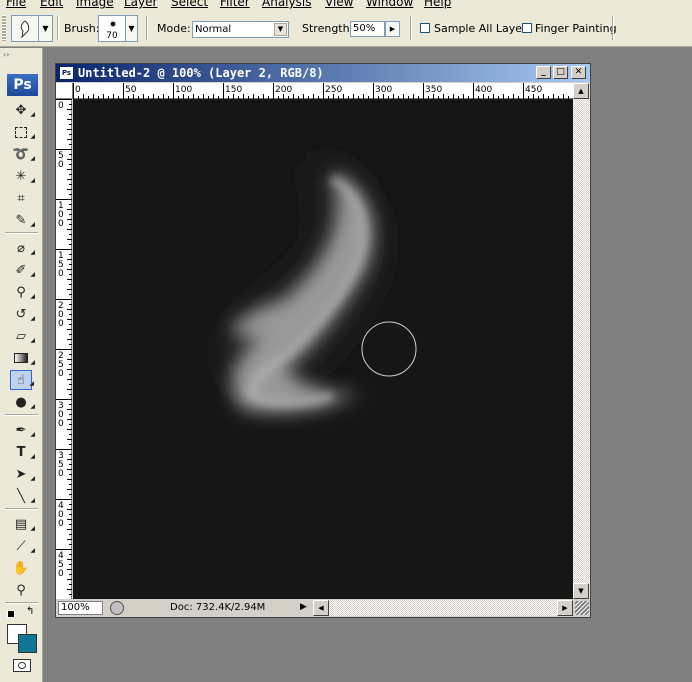  What do you see at coordinates (117, 608) in the screenshot?
I see `status-info-icon` at bounding box center [117, 608].